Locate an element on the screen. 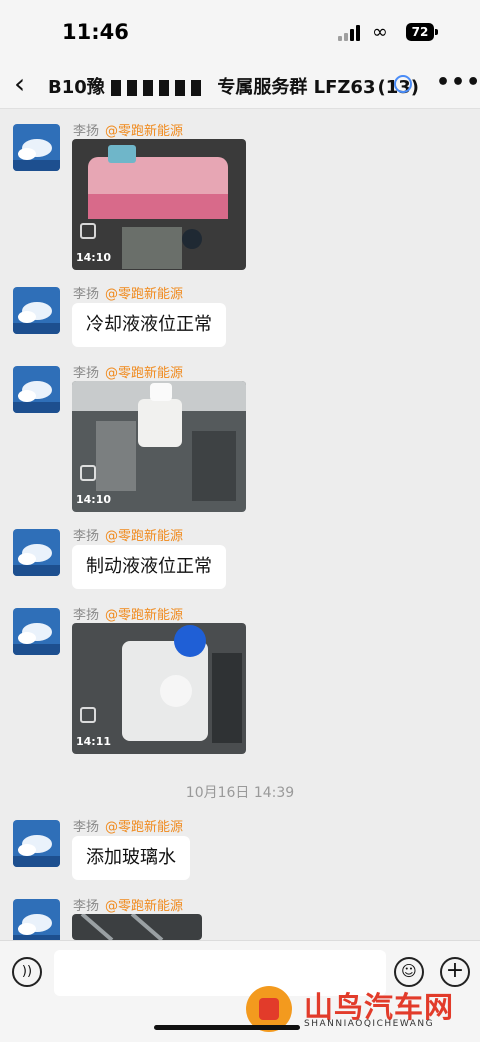 The height and width of the screenshot is (1042, 480). back-chevron-icon: ‹ is located at coordinates (19, 83).